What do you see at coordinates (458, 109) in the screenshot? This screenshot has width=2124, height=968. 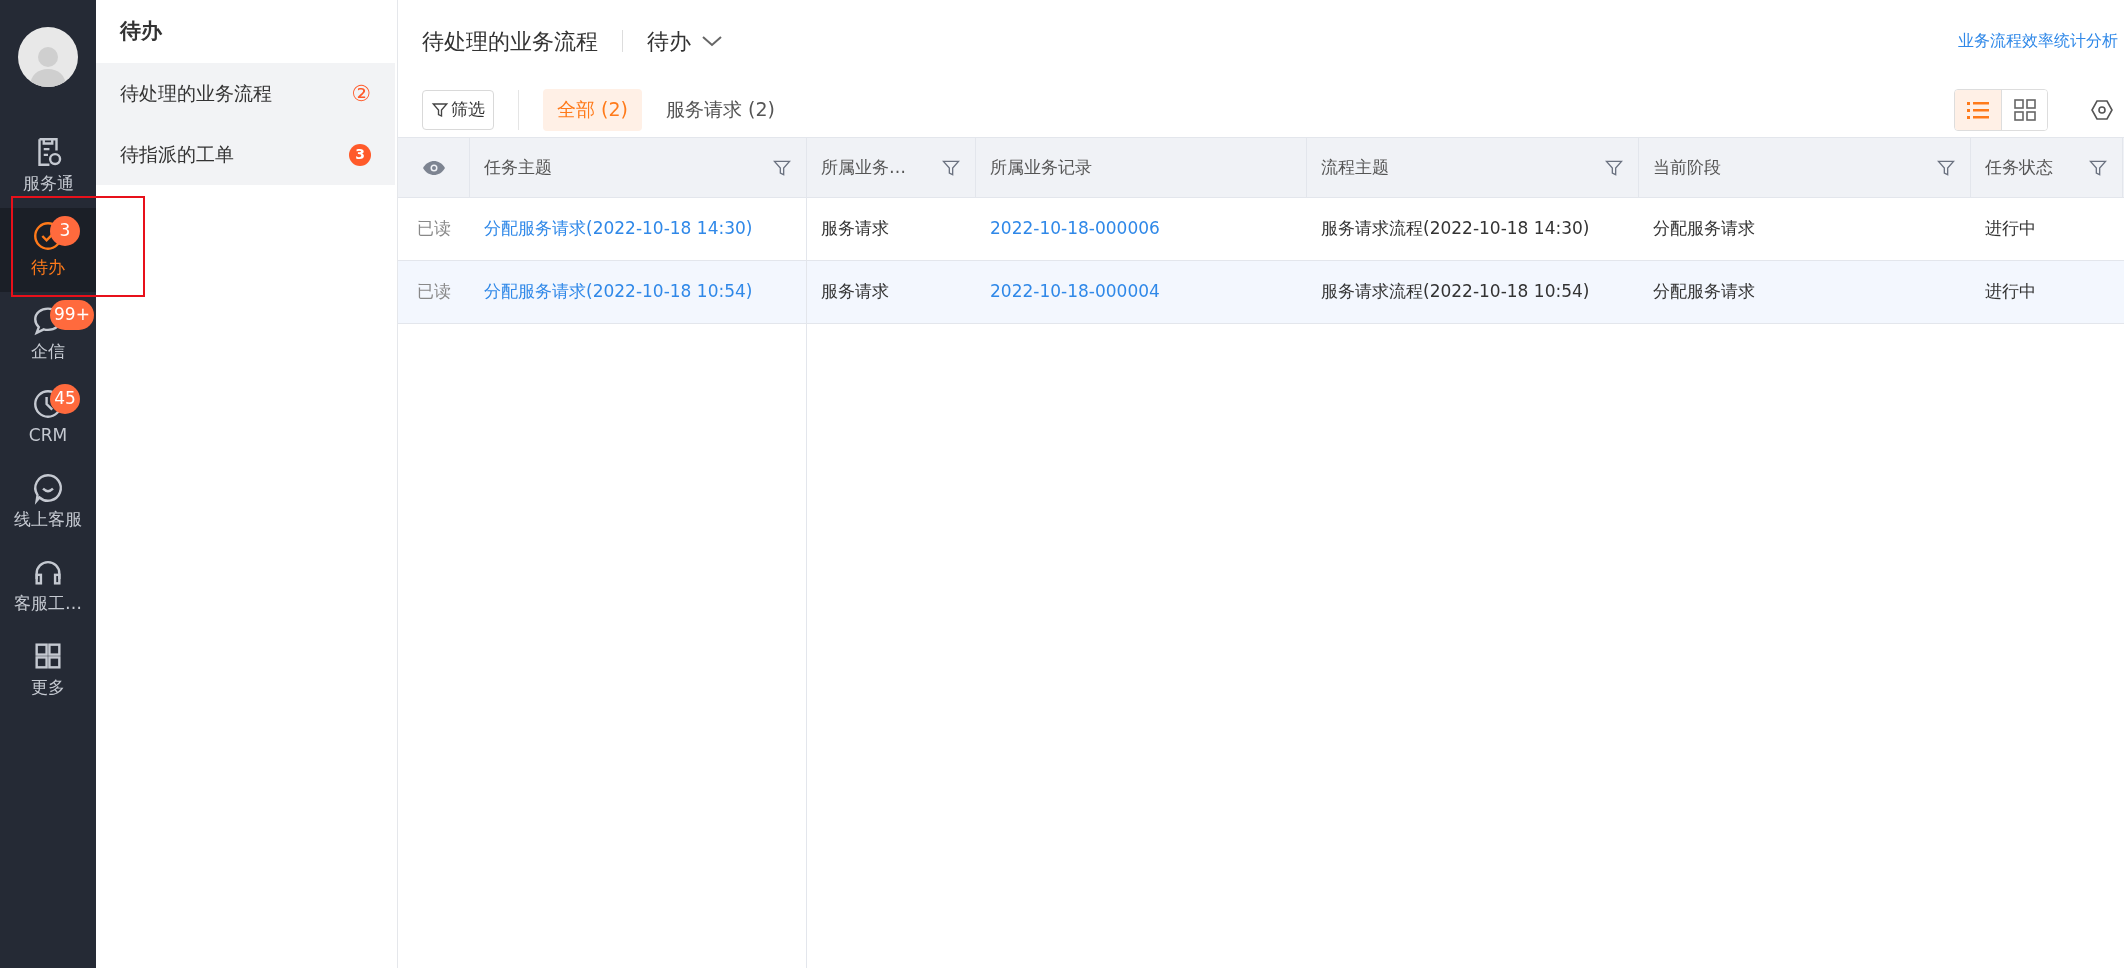 I see `filter-button: 筛选` at bounding box center [458, 109].